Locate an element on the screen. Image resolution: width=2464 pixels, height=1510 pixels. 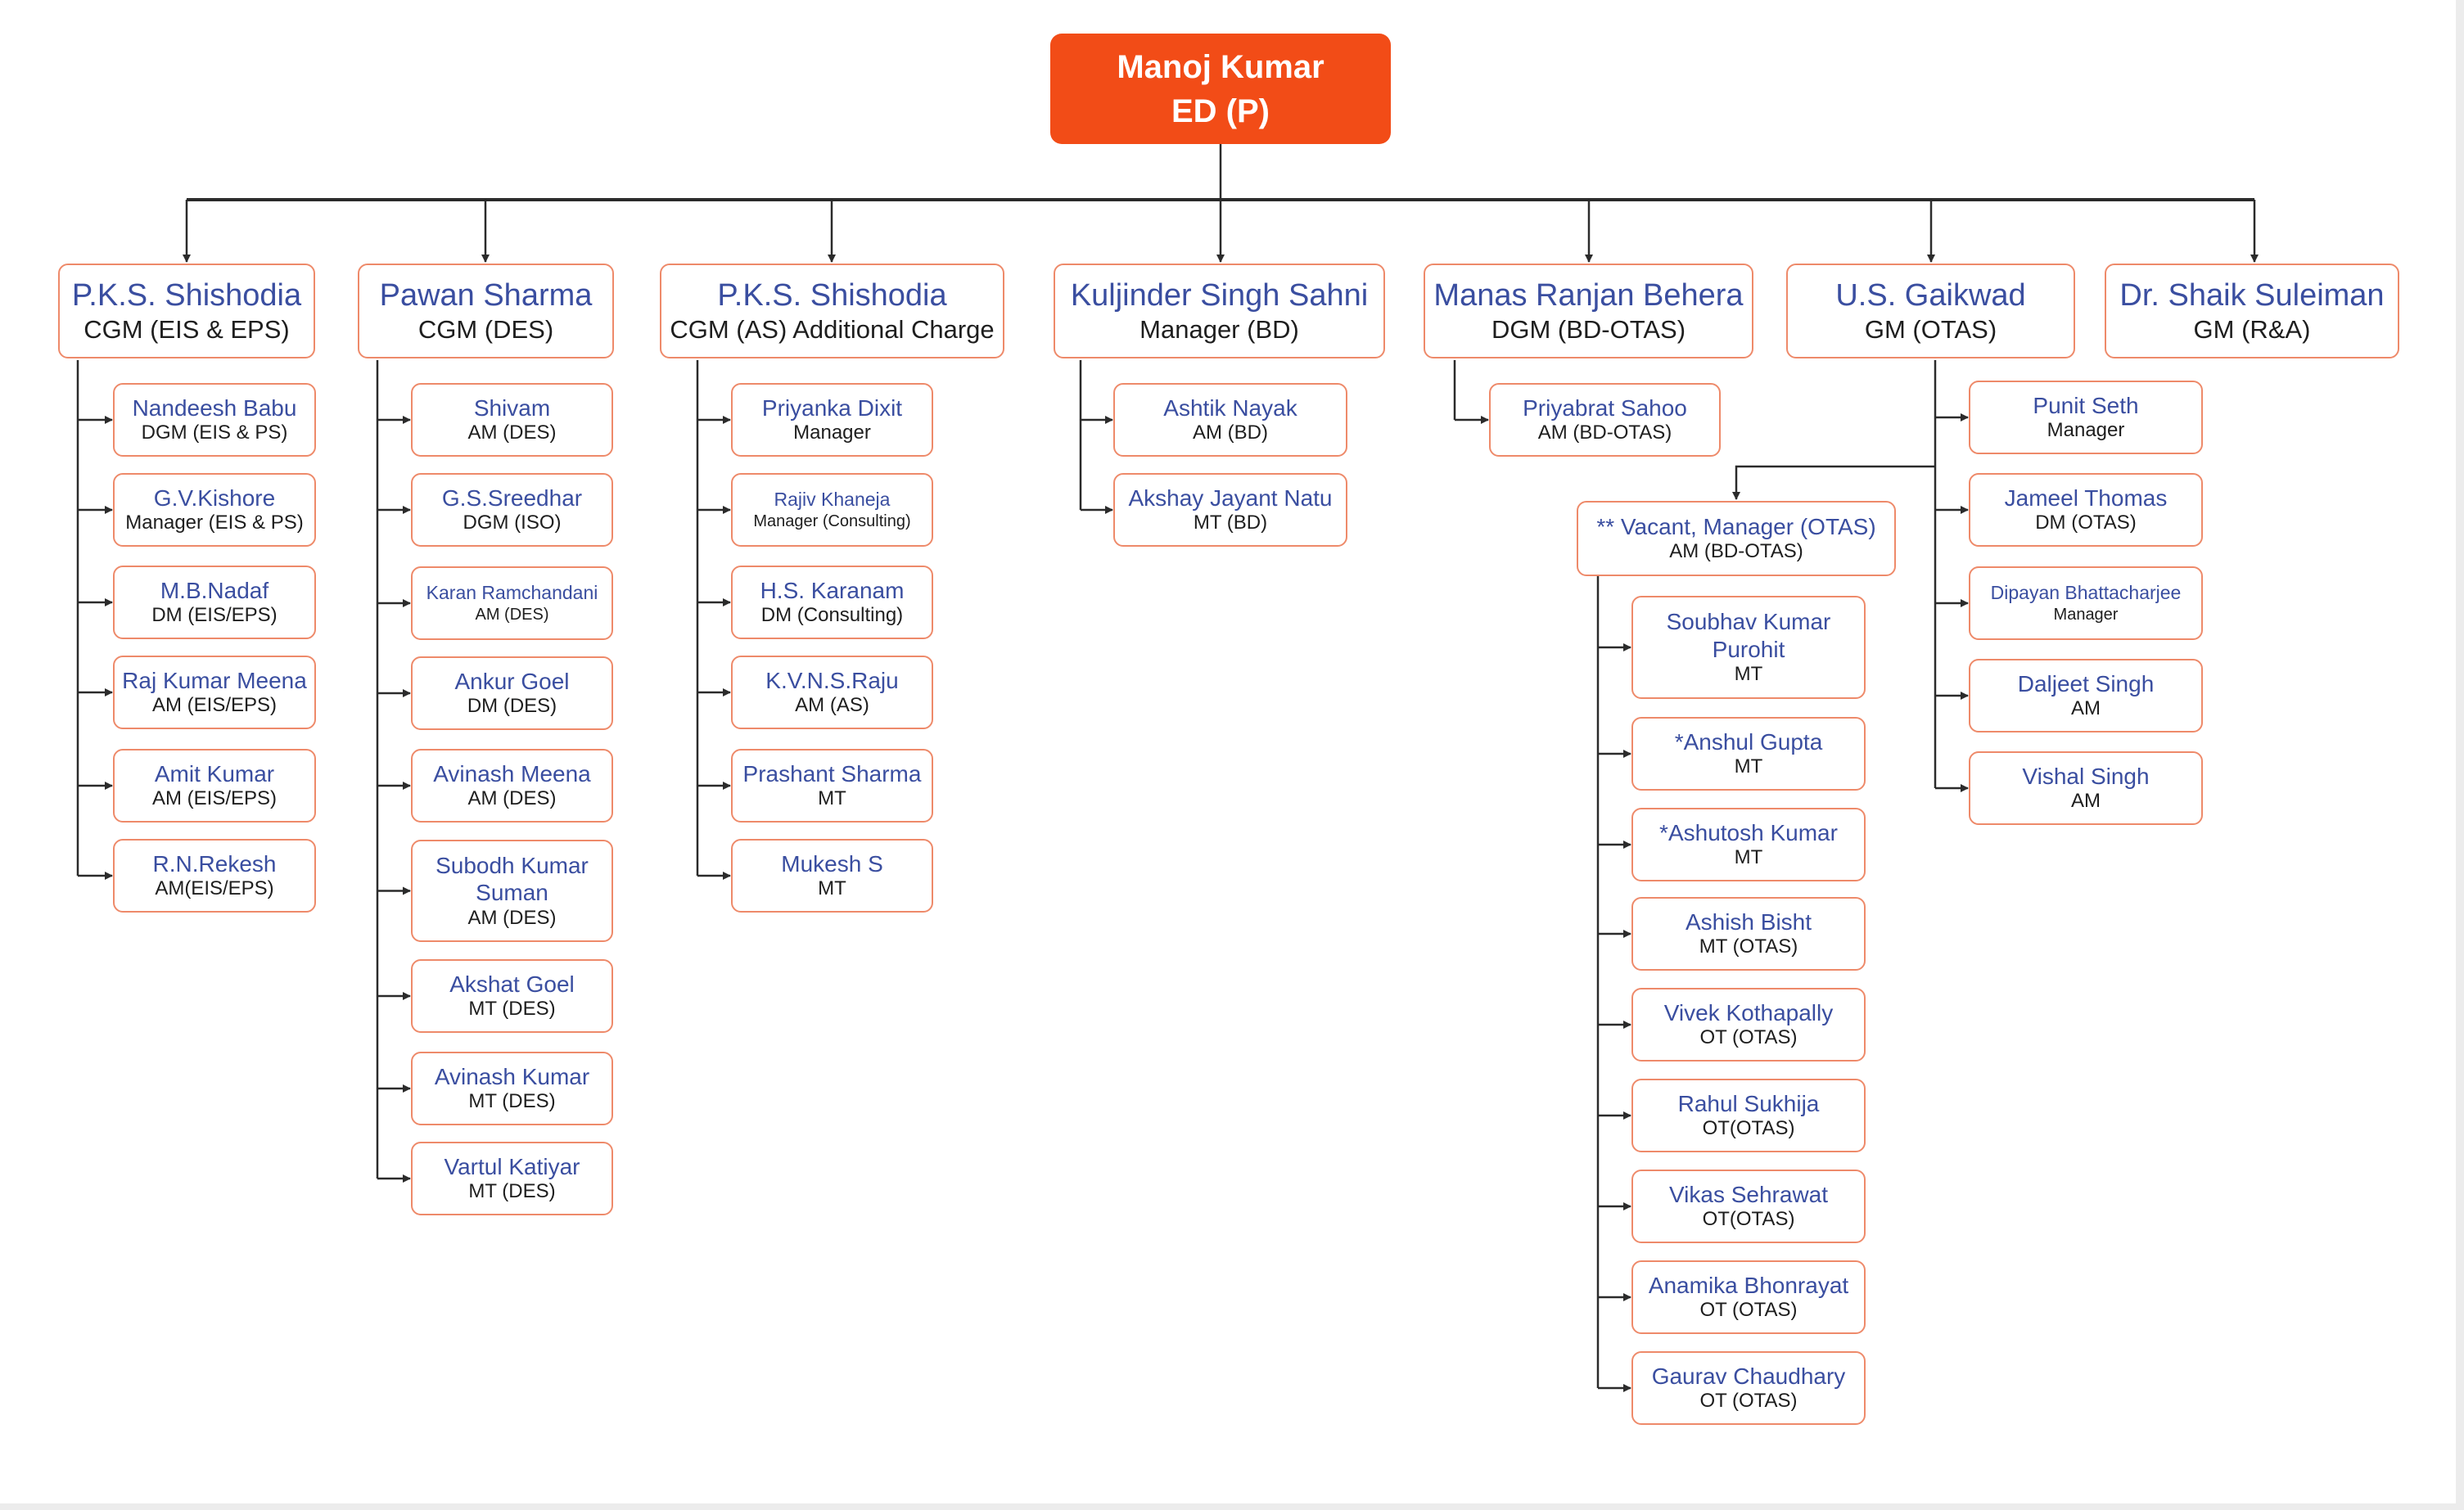
employee-node: Avinash Meena AM (DES) is located at coordinates (512, 786).